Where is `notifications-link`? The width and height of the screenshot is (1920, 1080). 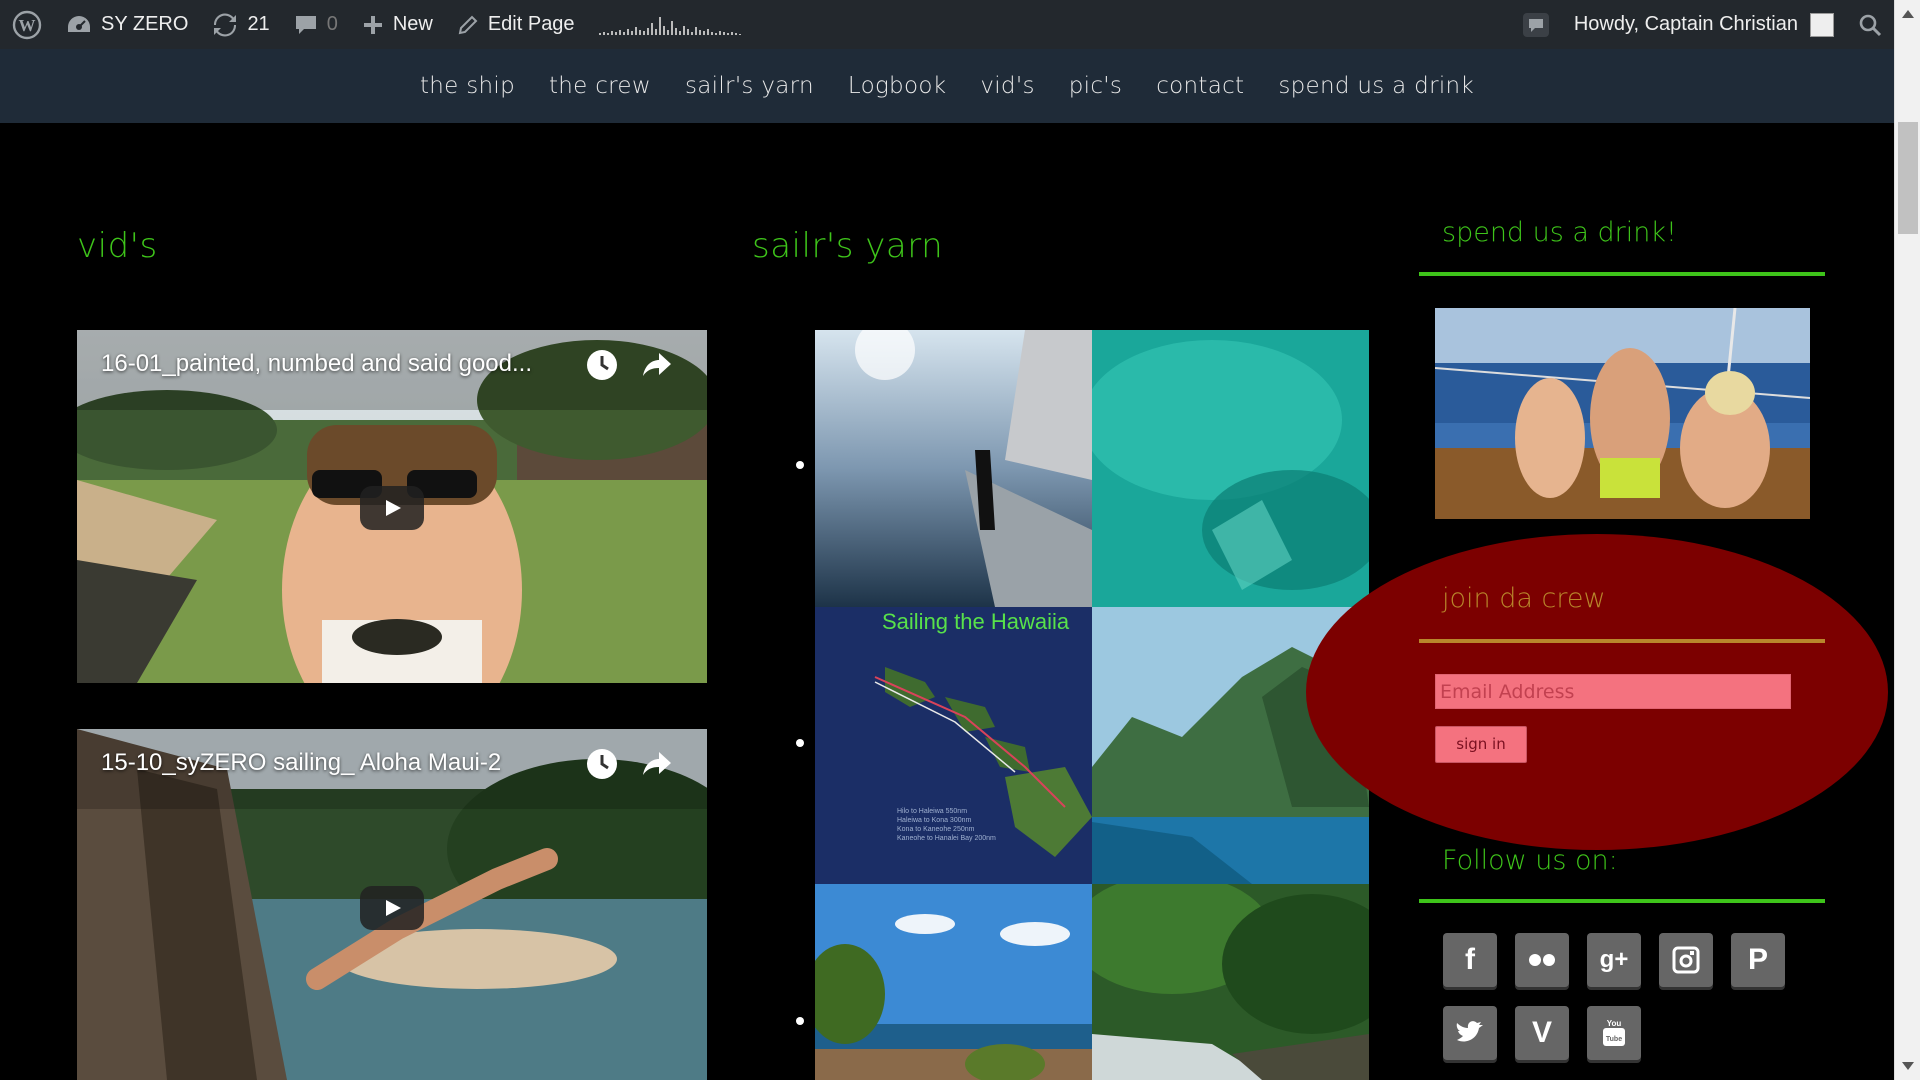 notifications-link is located at coordinates (1536, 24).